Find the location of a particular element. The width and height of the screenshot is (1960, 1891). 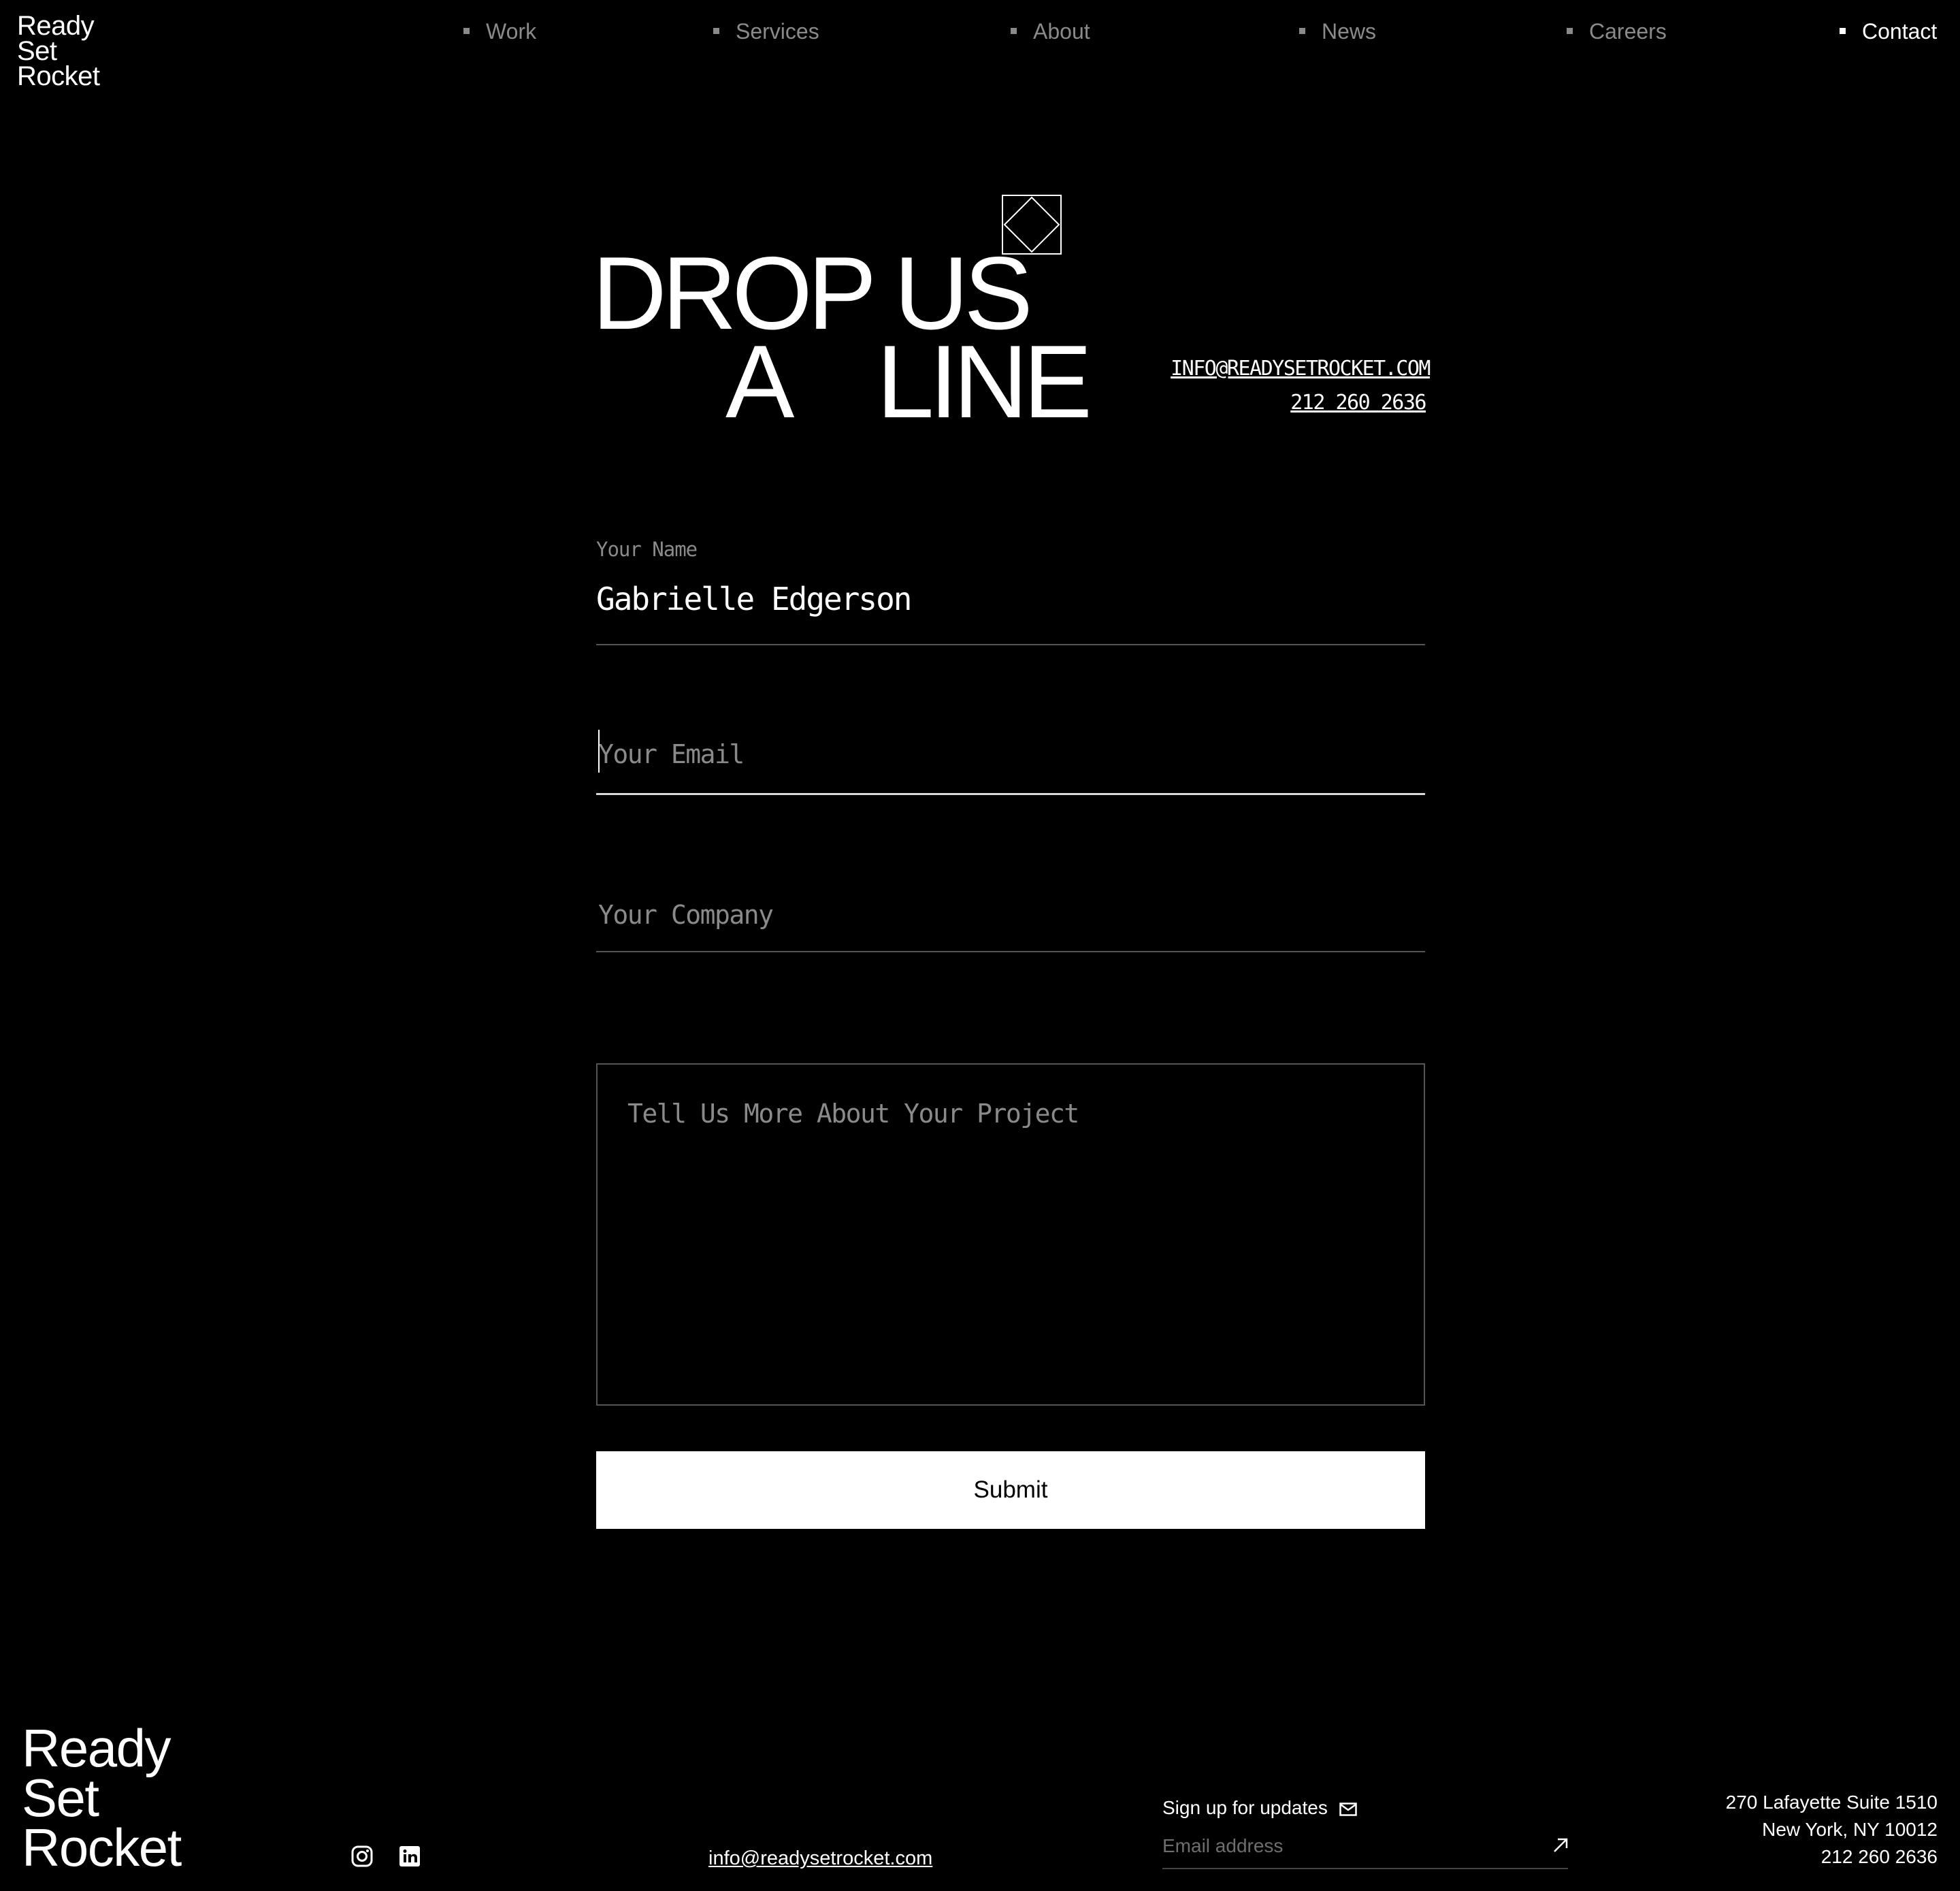

submit-button: Submit is located at coordinates (1011, 1490).